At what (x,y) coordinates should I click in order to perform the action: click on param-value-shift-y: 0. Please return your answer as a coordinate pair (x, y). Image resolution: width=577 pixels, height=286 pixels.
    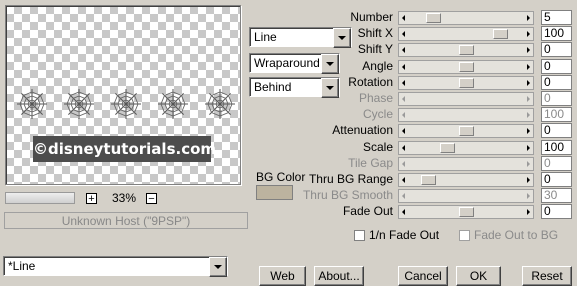
    Looking at the image, I should click on (556, 49).